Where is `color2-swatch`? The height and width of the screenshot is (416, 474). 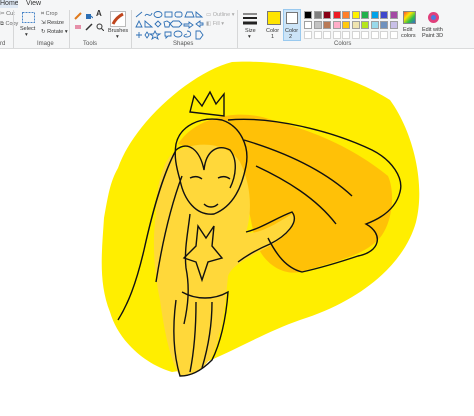
color2-swatch is located at coordinates (292, 18).